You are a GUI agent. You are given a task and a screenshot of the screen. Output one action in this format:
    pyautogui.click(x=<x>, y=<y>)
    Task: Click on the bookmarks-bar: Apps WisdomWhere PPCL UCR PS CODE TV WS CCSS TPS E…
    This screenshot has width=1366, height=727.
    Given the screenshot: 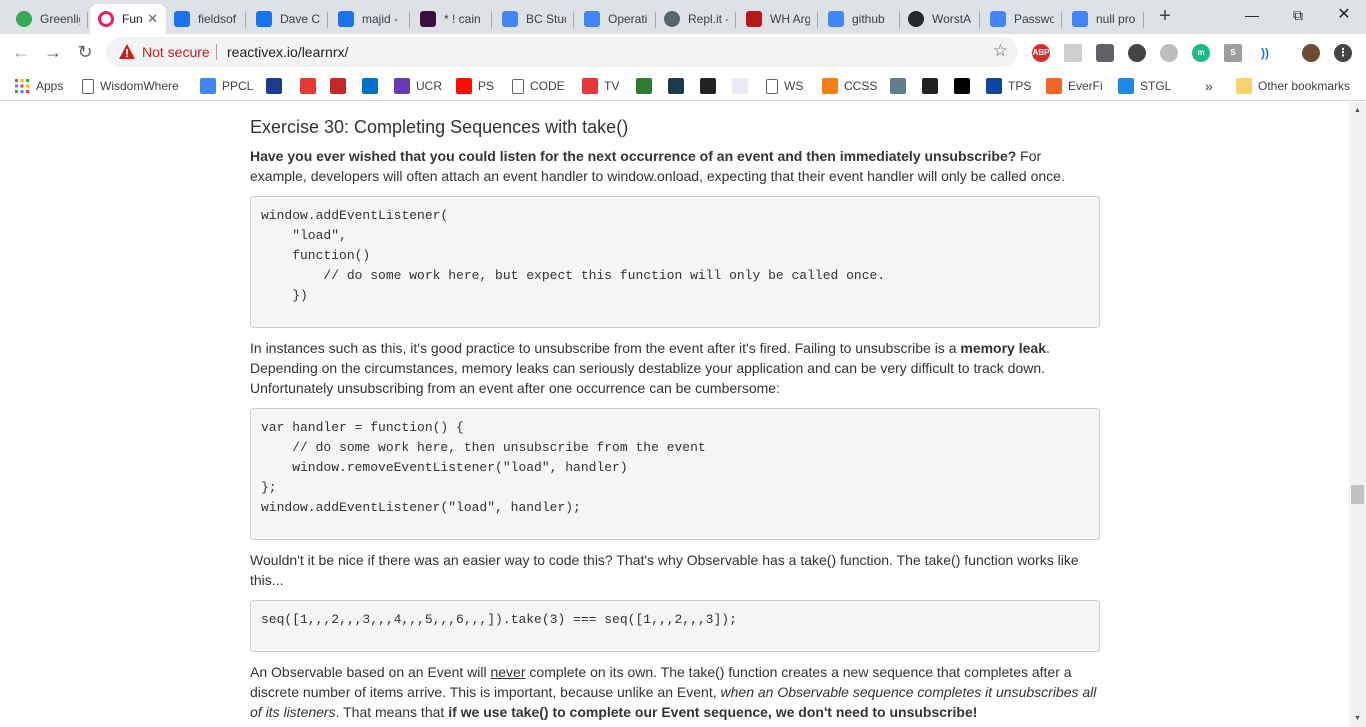 What is the action you would take?
    pyautogui.click(x=683, y=86)
    